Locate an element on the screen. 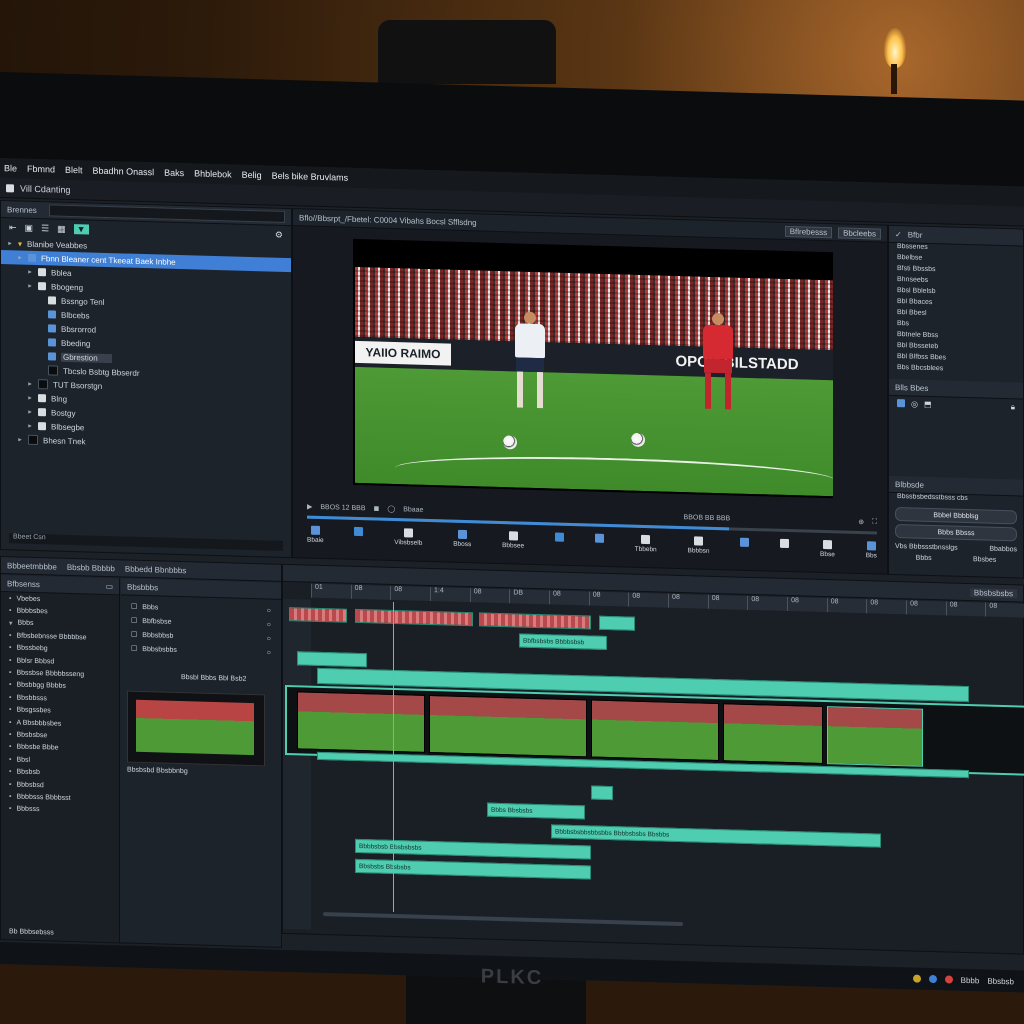 This screenshot has width=1024, height=1024. playhead is located at coordinates (393, 757).